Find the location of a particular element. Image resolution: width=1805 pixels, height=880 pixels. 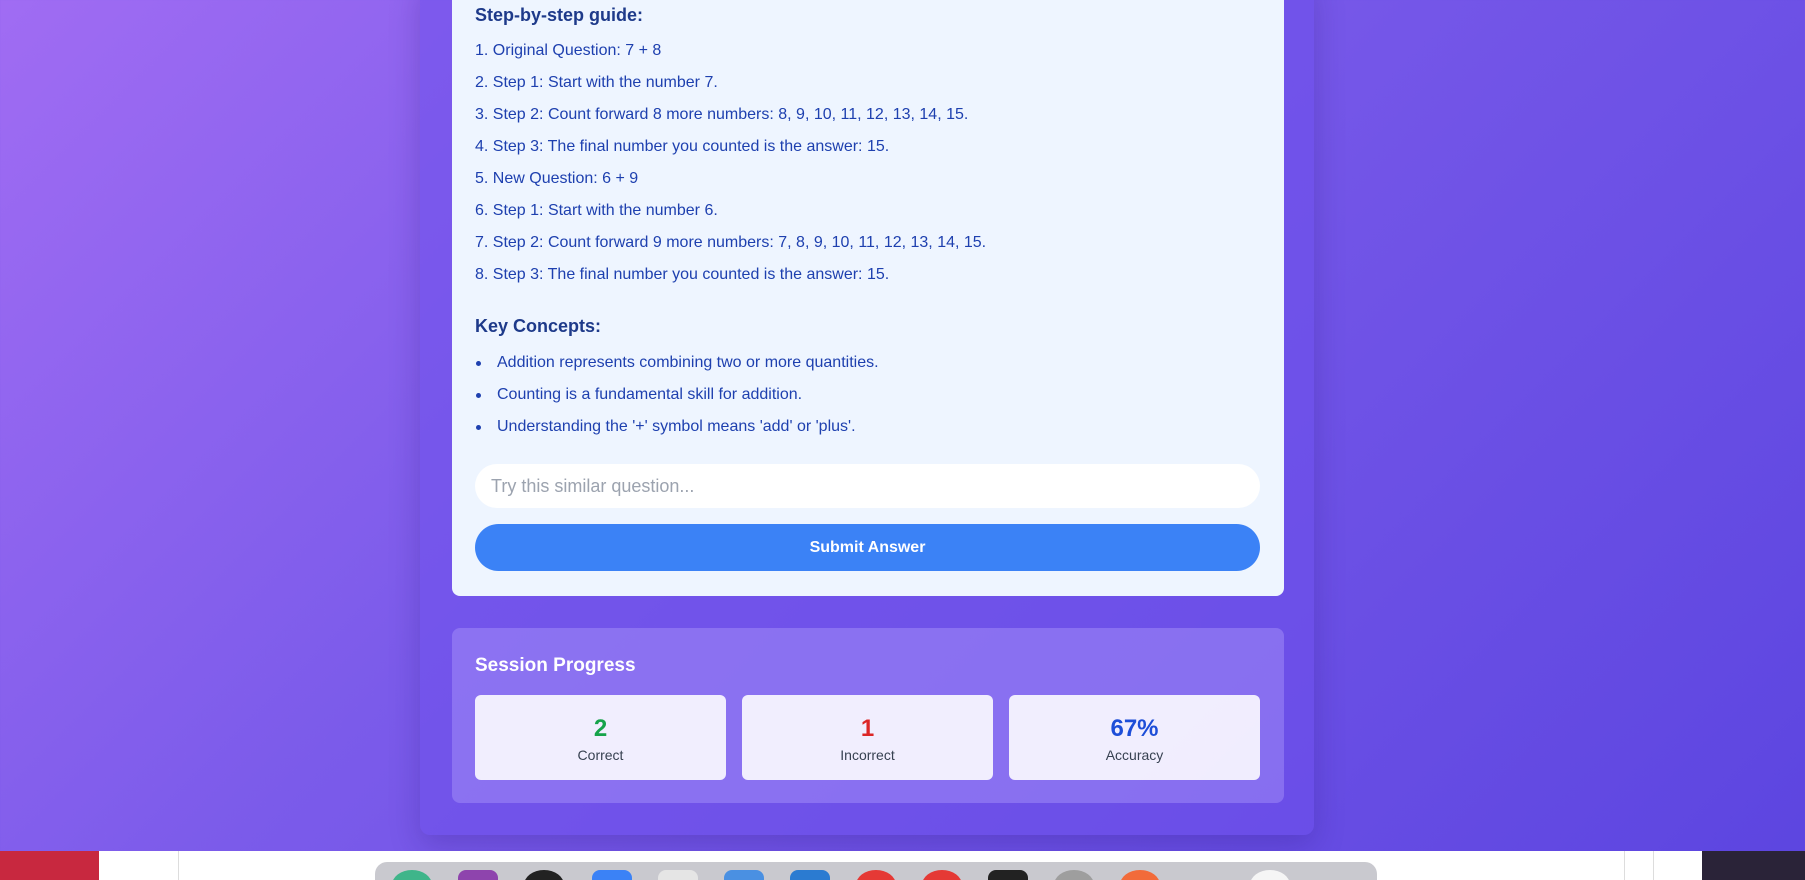

correct-stat: 2 Correct is located at coordinates (600, 737).